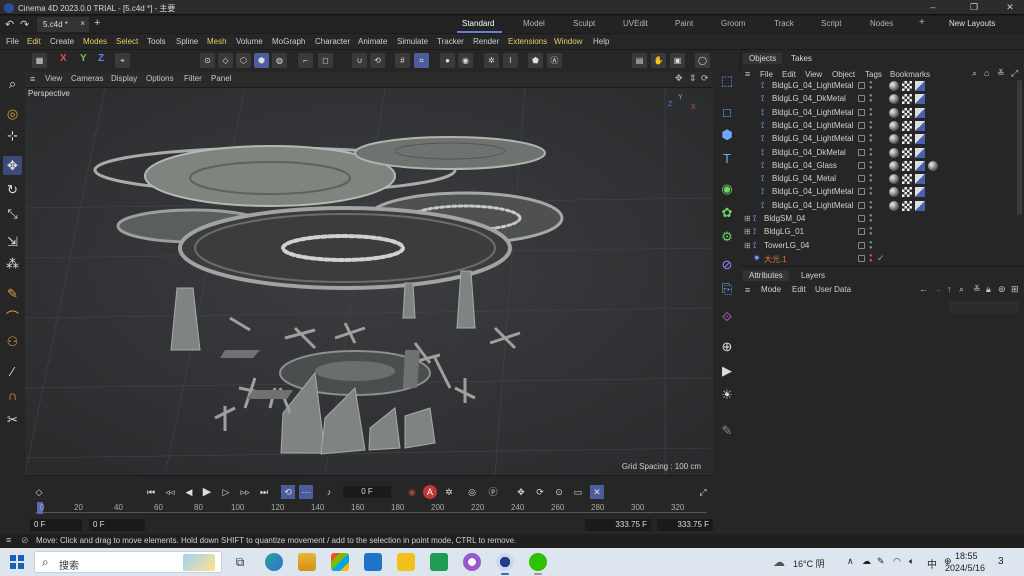 The height and width of the screenshot is (576, 1024). What do you see at coordinates (12, 213) in the screenshot?
I see `scale-tool-icon: ⤡` at bounding box center [12, 213].